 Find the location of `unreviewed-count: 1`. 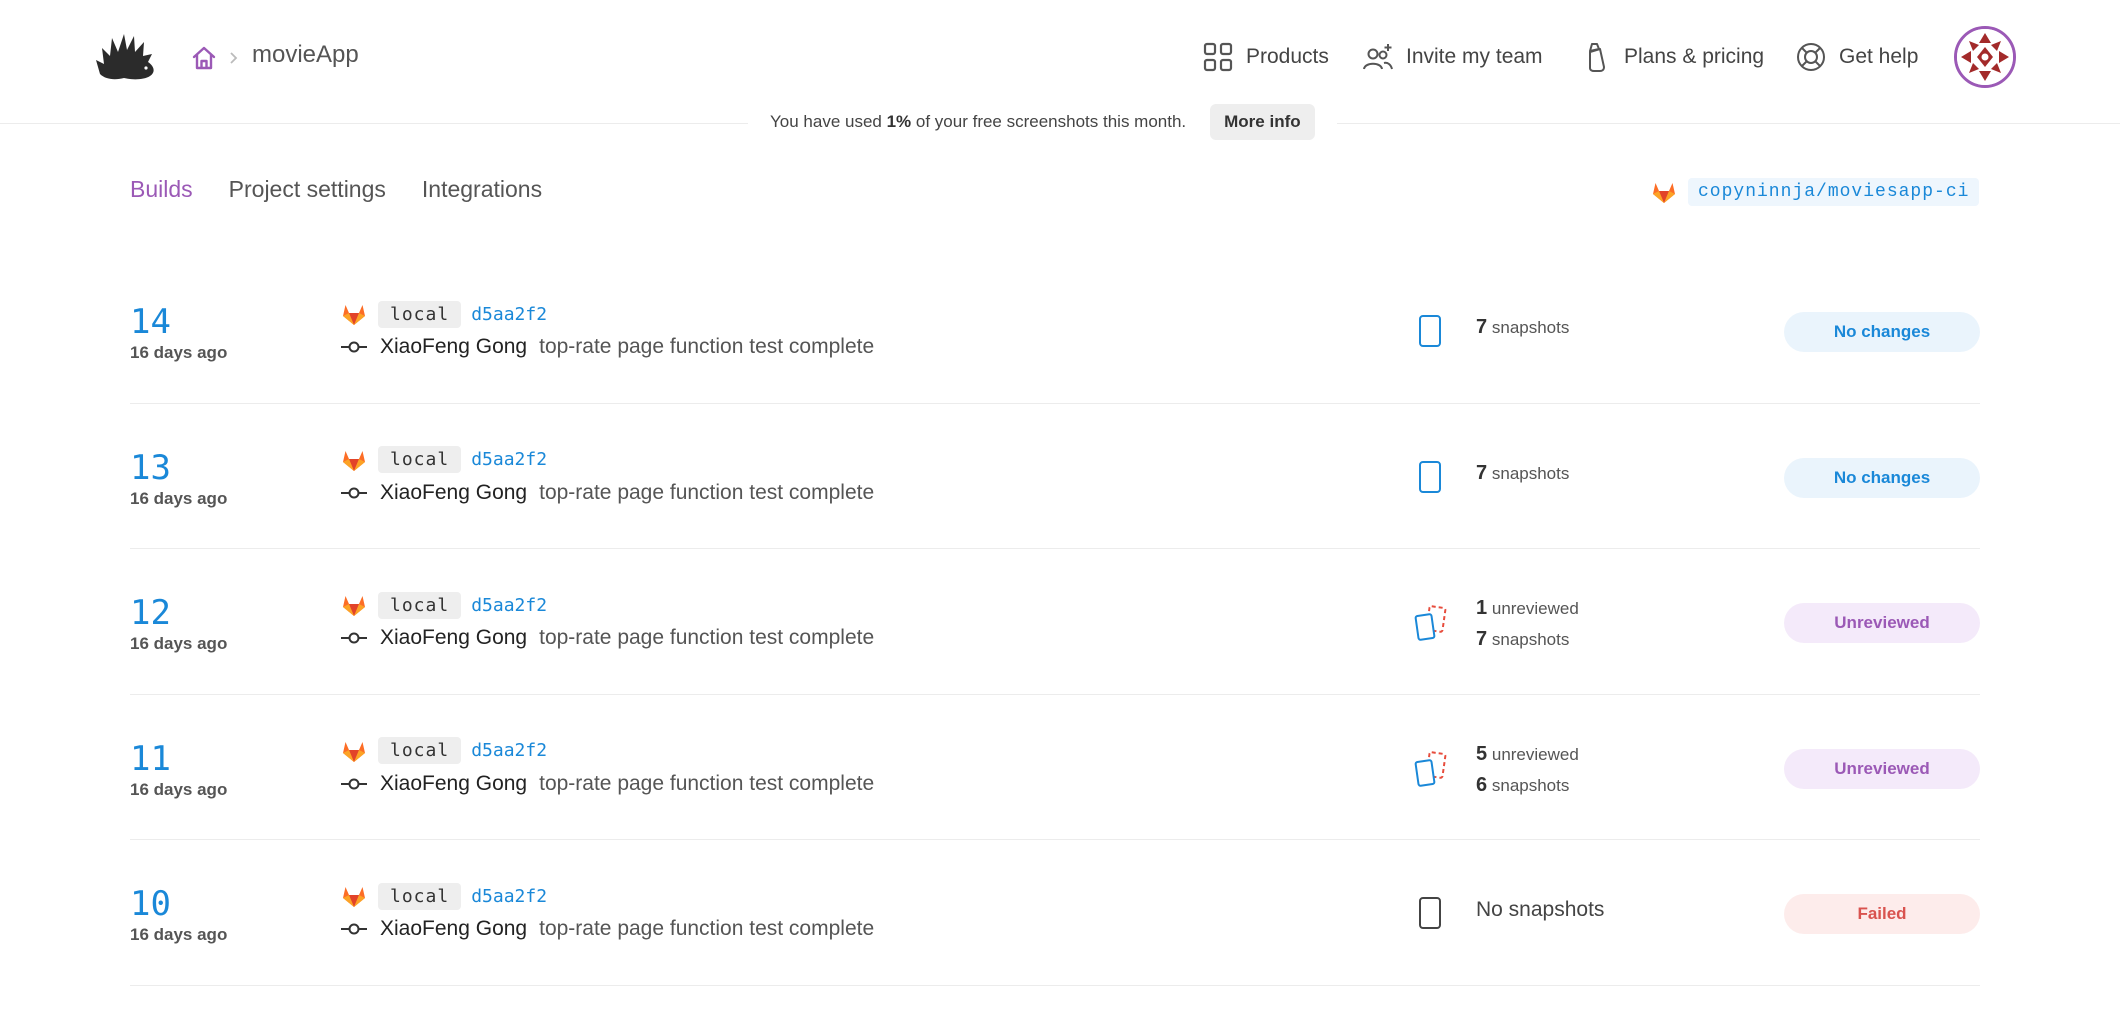

unreviewed-count: 1 is located at coordinates (1482, 608).